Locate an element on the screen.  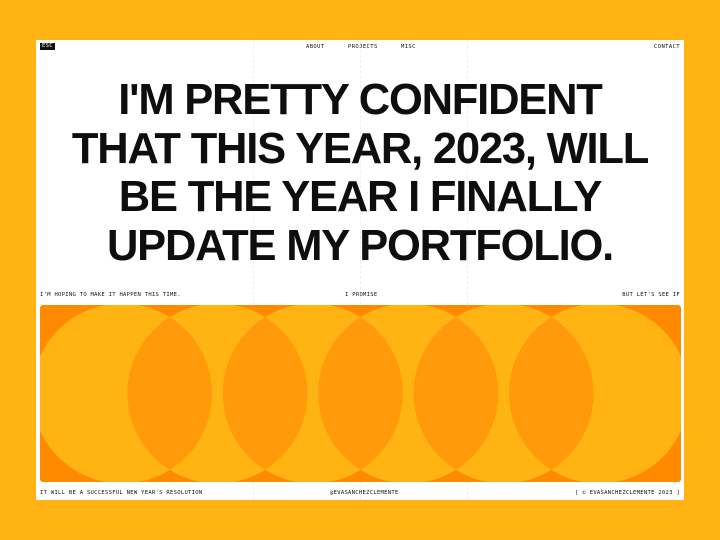
nav-link-projects: PROJECTS is located at coordinates (363, 47).